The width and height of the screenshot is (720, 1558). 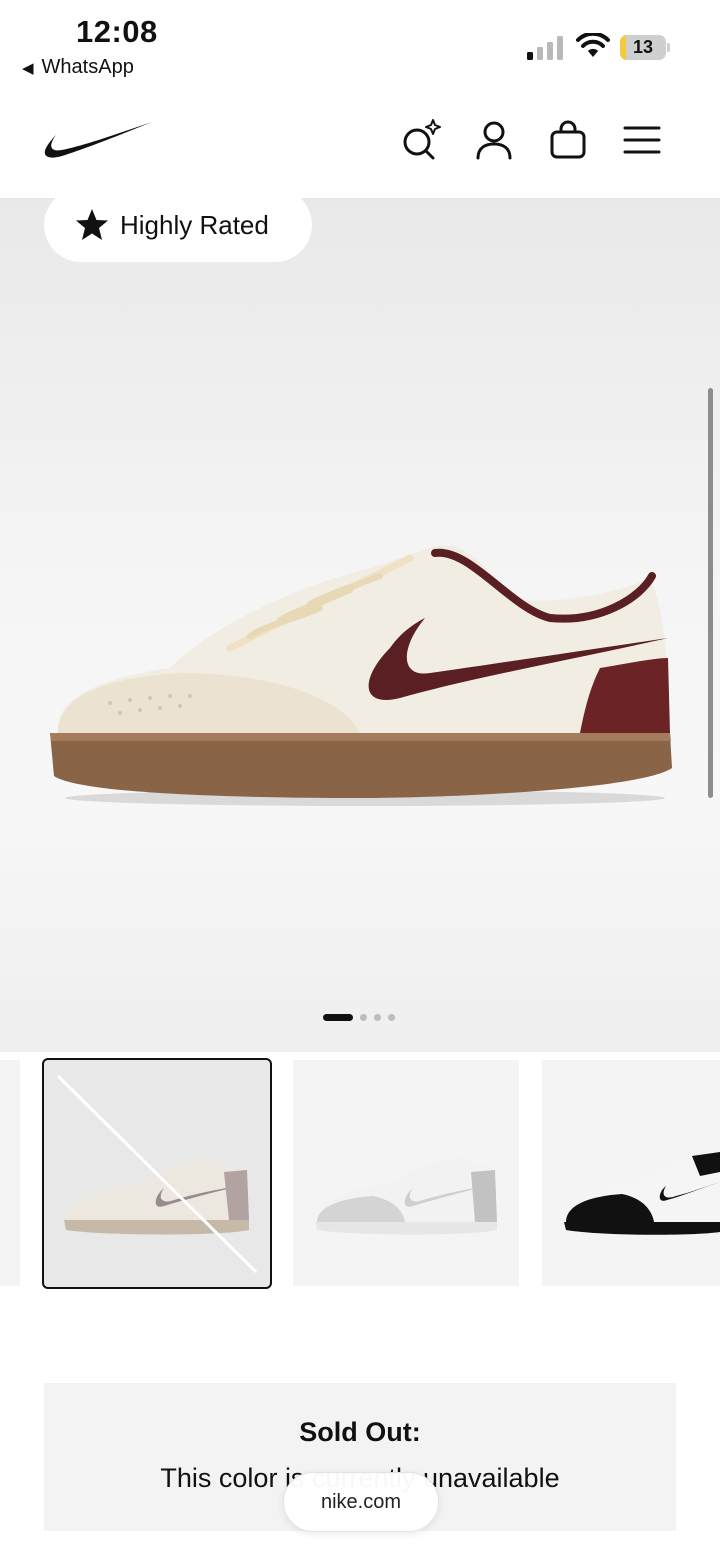 What do you see at coordinates (117, 31) in the screenshot?
I see `status-time: 12:08` at bounding box center [117, 31].